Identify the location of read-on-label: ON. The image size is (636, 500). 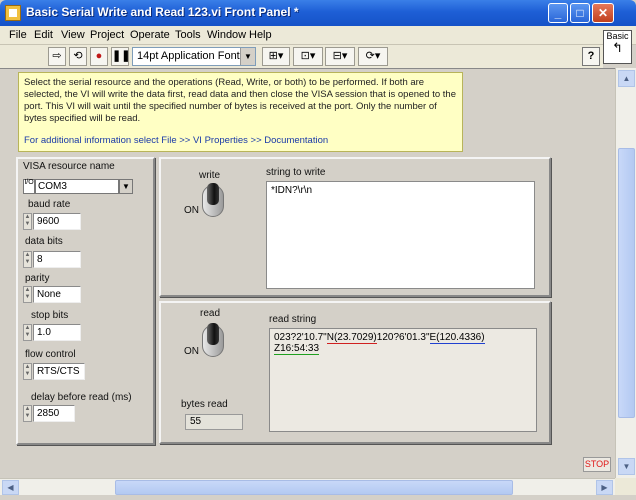
(191, 351).